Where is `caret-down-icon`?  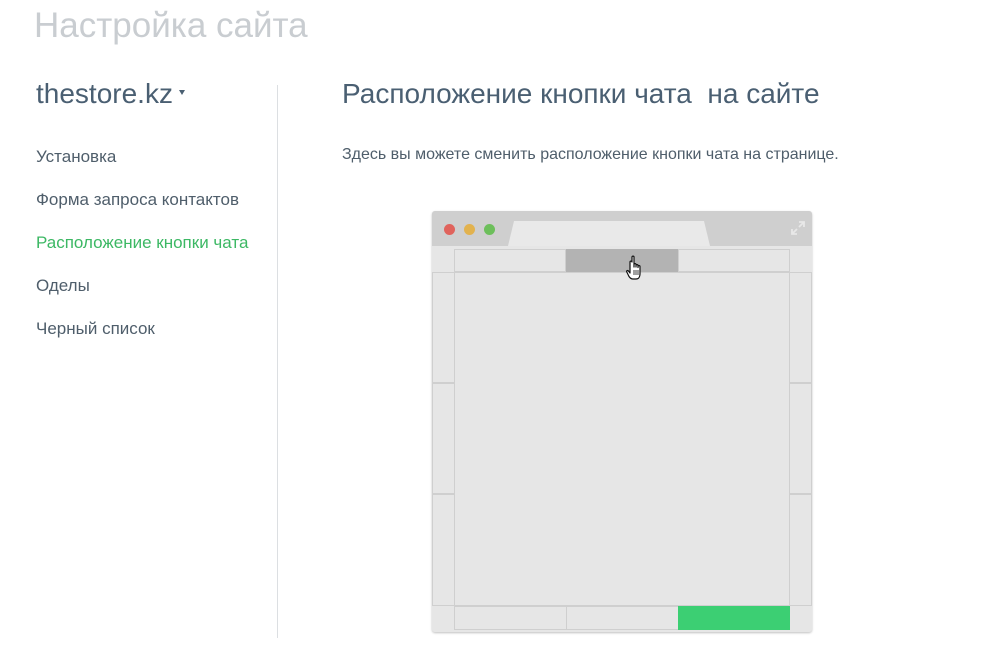 caret-down-icon is located at coordinates (181, 93).